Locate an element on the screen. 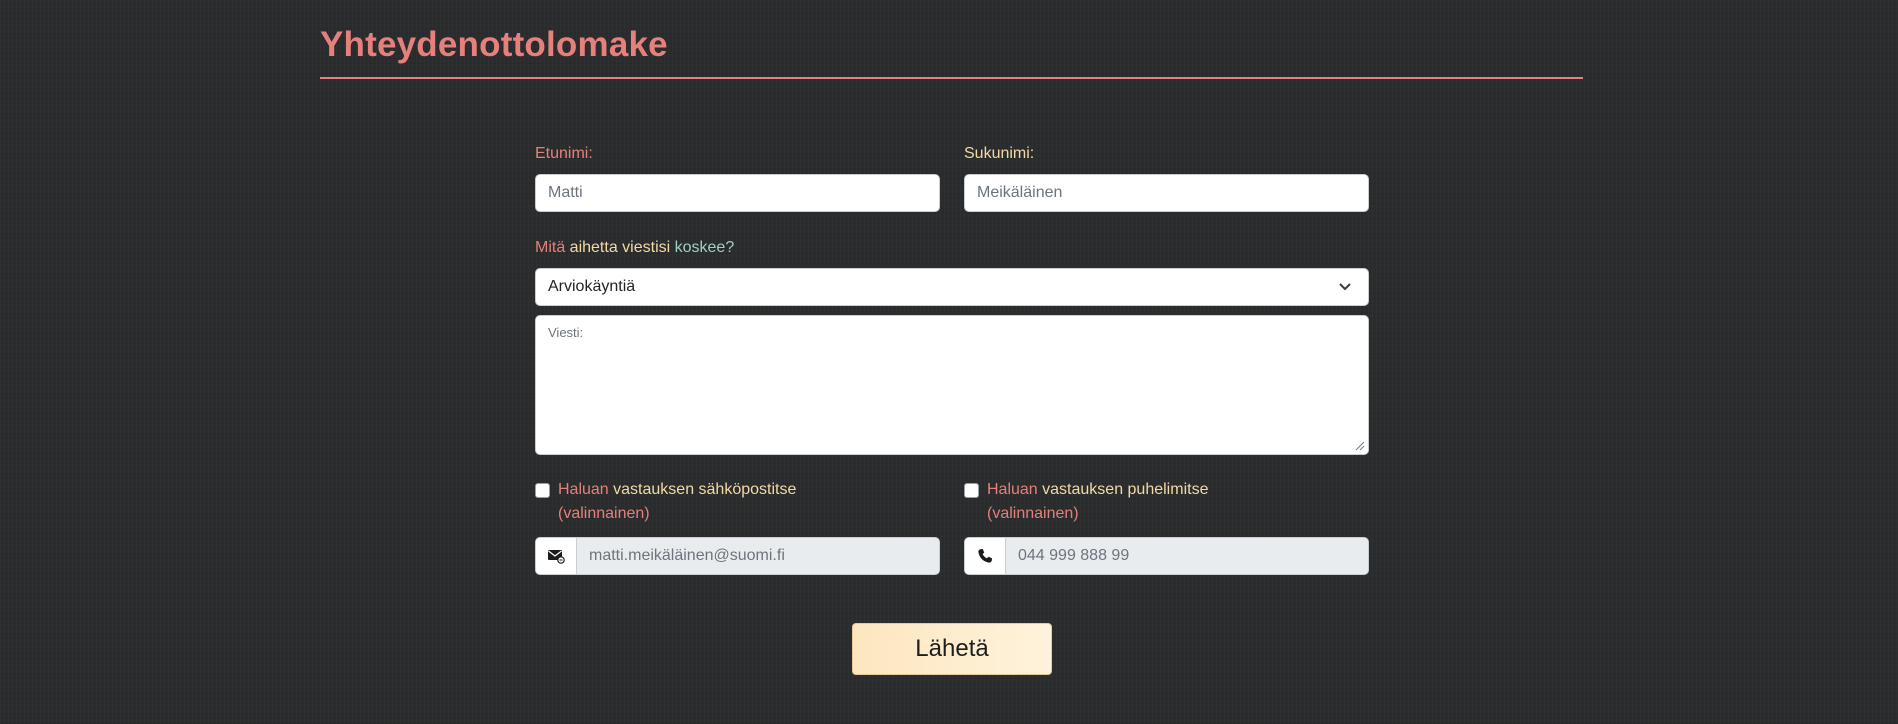 This screenshot has height=724, width=1898. email-reply-checkbox is located at coordinates (542, 490).